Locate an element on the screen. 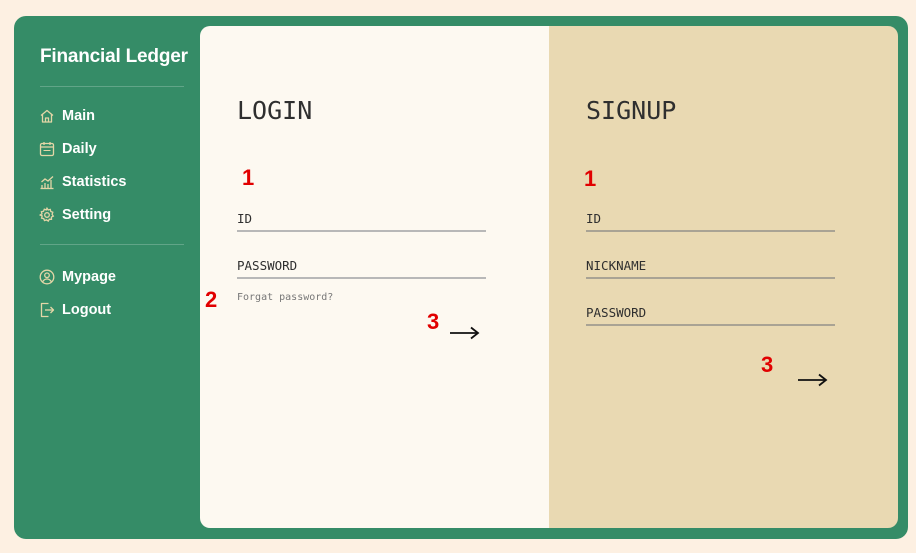 Image resolution: width=916 pixels, height=553 pixels. forgot-password-link: Forgat password? is located at coordinates (285, 297).